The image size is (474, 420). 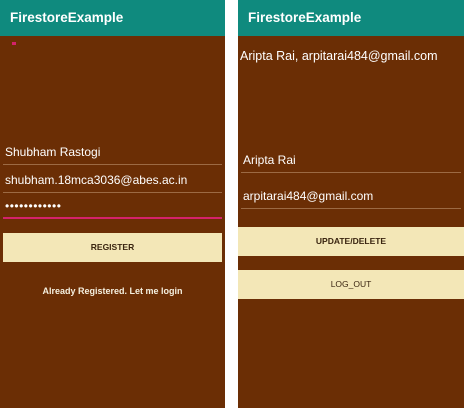 What do you see at coordinates (14, 43) in the screenshot?
I see `text-cursor-marker` at bounding box center [14, 43].